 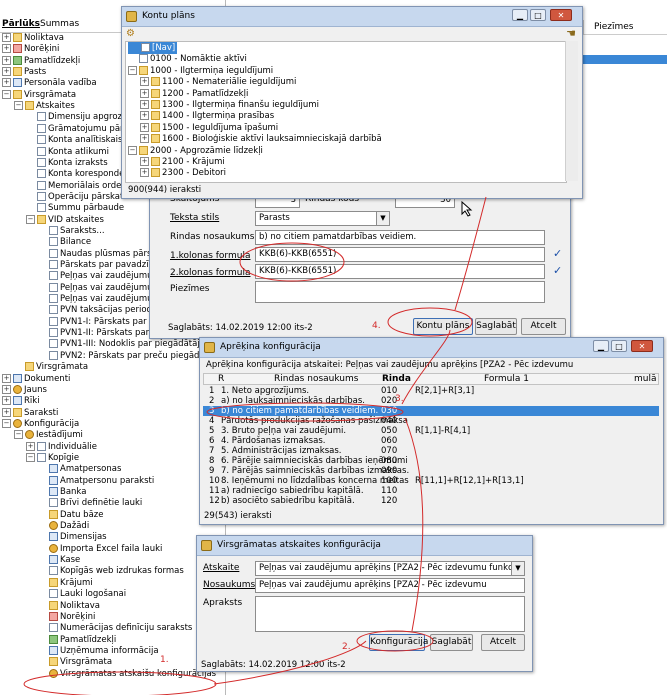 What do you see at coordinates (352, 17) in the screenshot?
I see `kontu-plans-titlebar: Kontu plāns ▁ □ ✕` at bounding box center [352, 17].